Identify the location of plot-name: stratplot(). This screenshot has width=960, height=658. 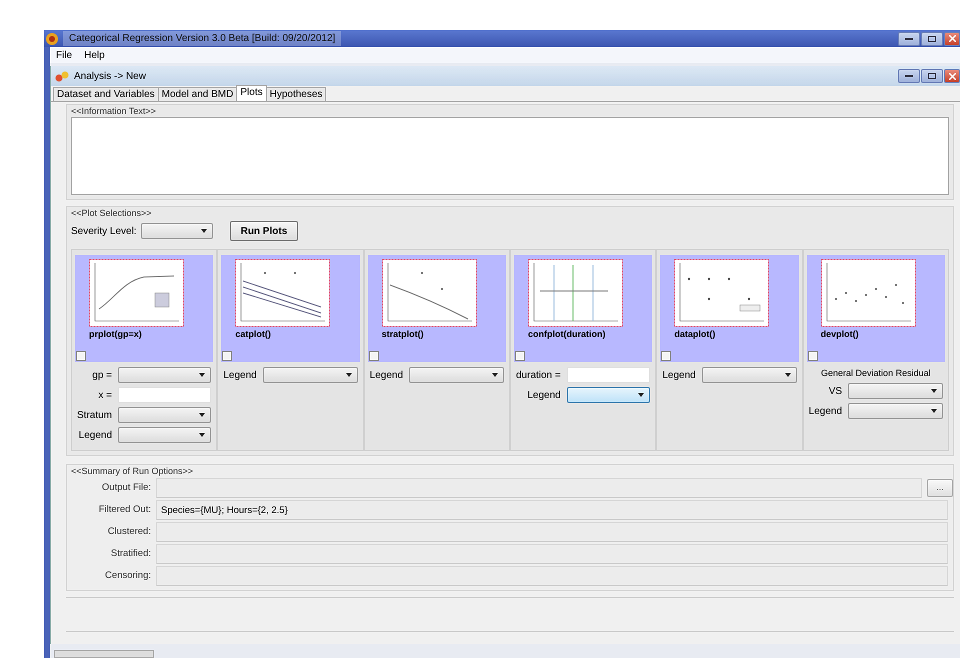
(403, 334).